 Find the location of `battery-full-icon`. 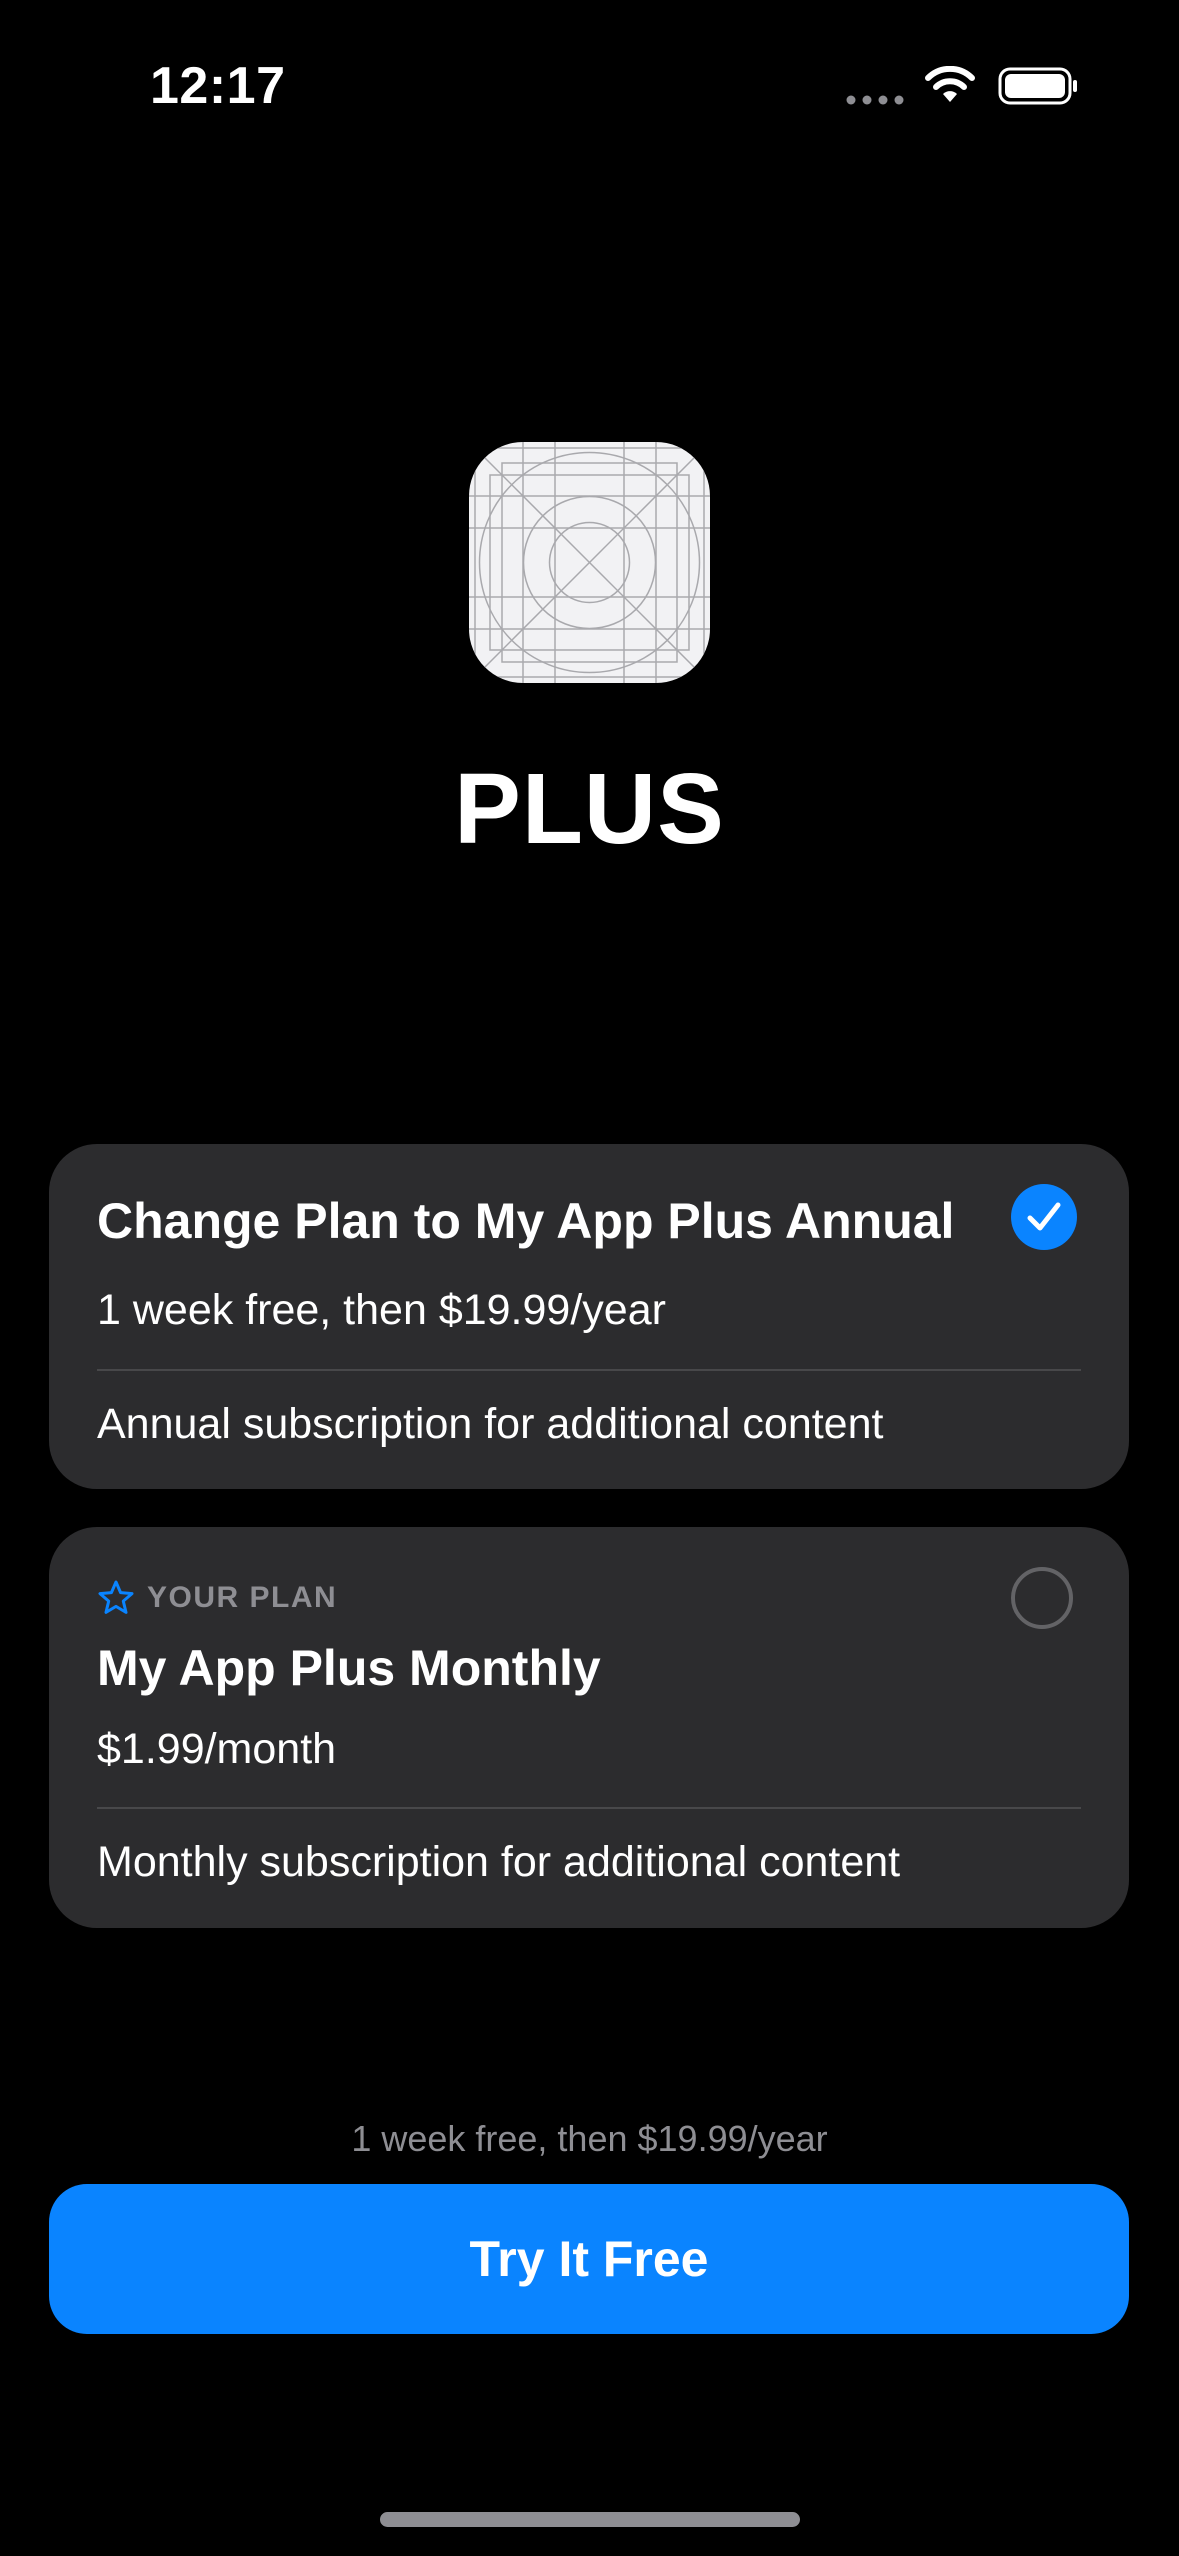

battery-full-icon is located at coordinates (1037, 86).